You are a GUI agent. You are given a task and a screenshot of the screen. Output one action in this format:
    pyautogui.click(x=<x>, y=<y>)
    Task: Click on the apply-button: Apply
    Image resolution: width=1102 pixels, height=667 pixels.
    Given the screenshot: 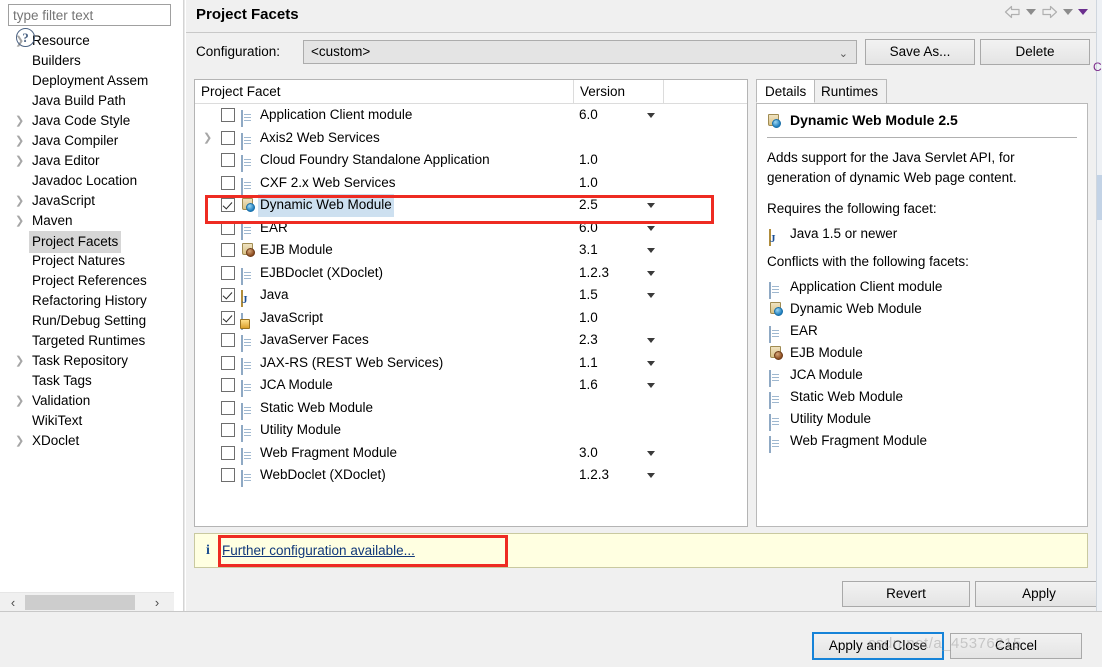 What is the action you would take?
    pyautogui.click(x=1038, y=594)
    